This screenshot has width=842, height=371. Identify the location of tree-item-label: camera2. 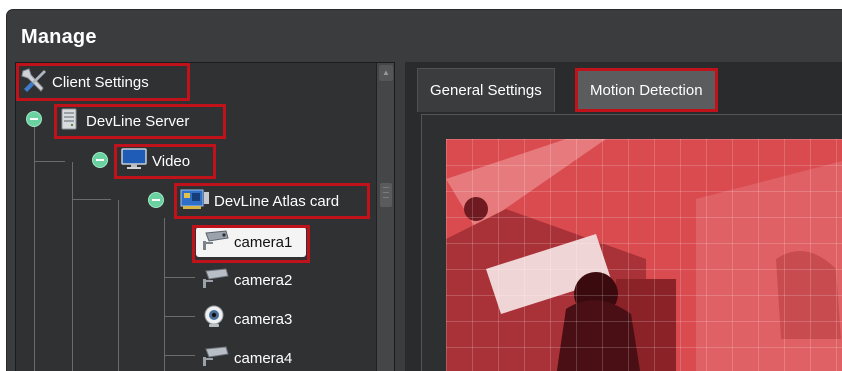
(263, 280).